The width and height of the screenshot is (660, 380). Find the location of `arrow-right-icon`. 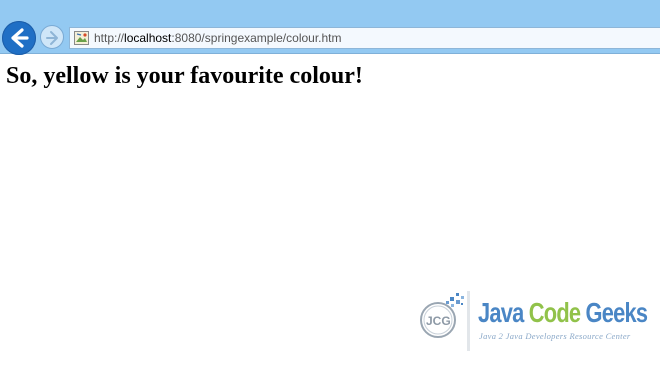

arrow-right-icon is located at coordinates (52, 38).